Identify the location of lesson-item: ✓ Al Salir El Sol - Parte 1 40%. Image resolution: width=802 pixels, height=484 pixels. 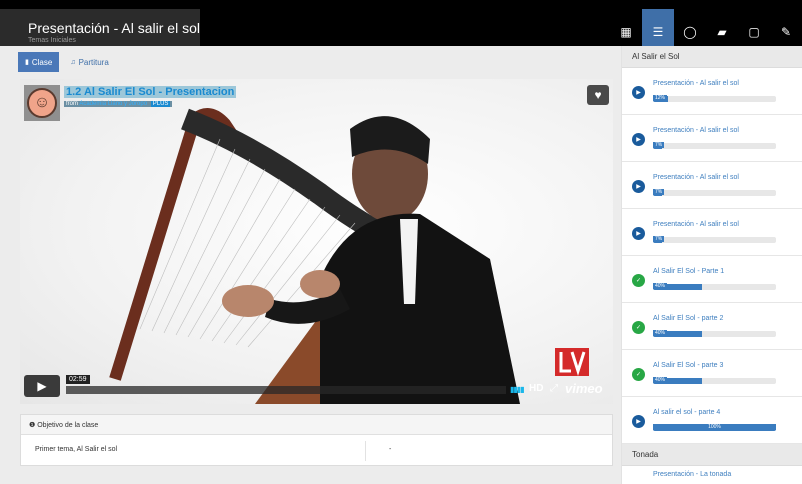
(712, 279).